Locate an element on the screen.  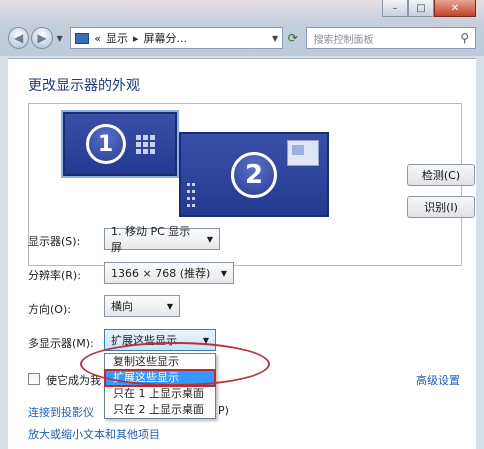
recent-pages-dropdown: ▼ is located at coordinates (62, 38).